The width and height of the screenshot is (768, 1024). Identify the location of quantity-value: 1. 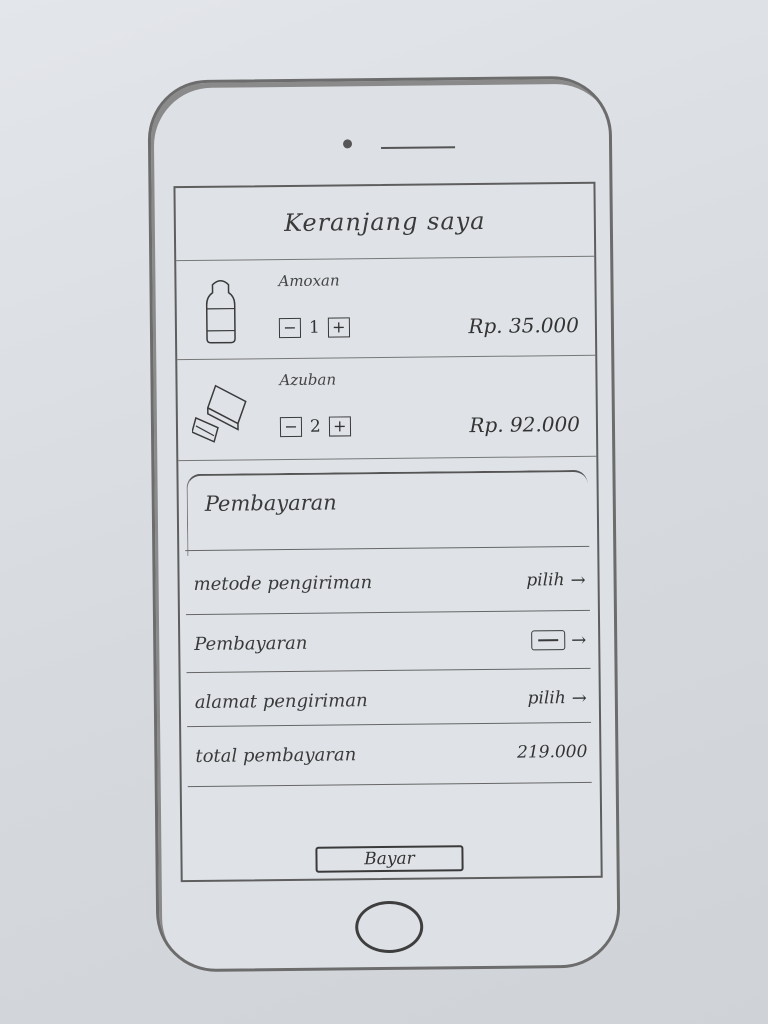
(314, 327).